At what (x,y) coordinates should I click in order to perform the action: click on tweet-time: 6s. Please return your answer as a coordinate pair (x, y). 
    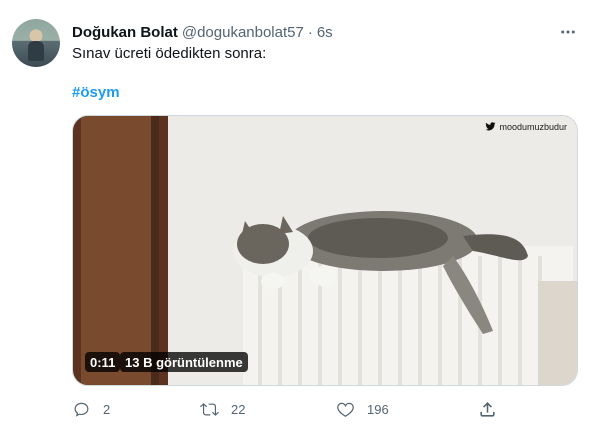
    Looking at the image, I should click on (325, 32).